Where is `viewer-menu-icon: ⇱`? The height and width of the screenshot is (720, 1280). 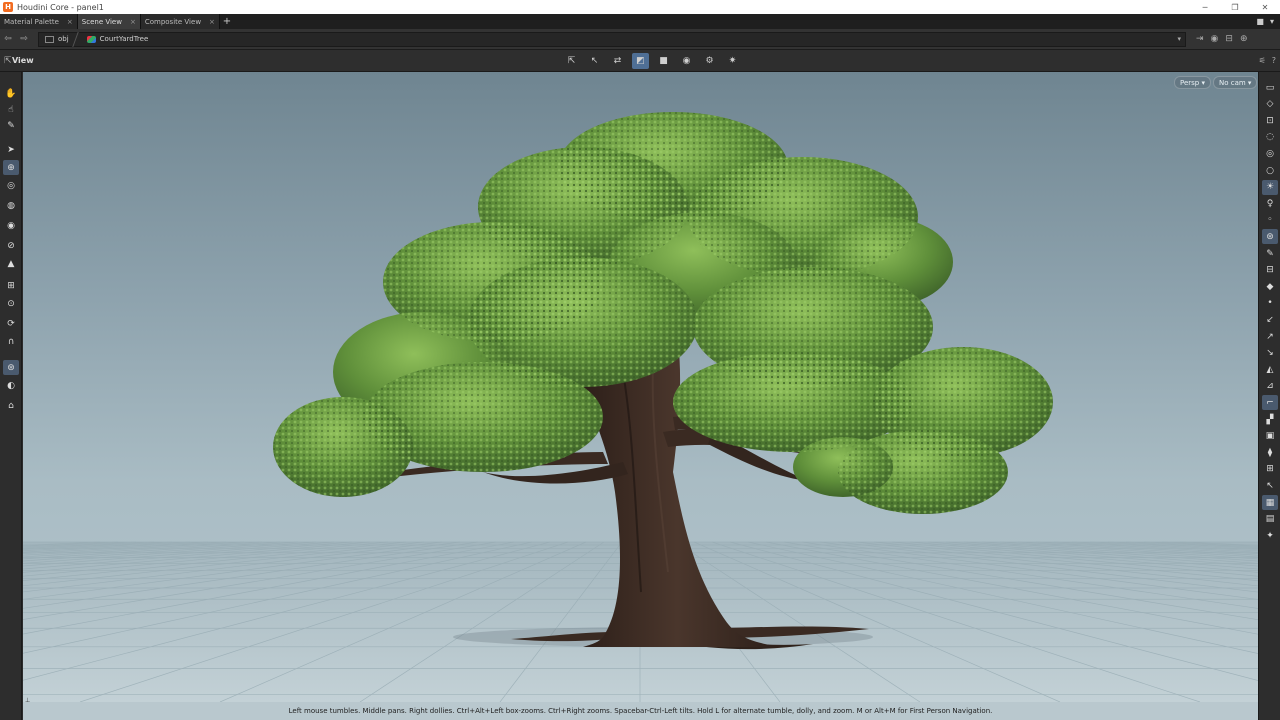
viewer-menu-icon: ⇱ is located at coordinates (8, 61).